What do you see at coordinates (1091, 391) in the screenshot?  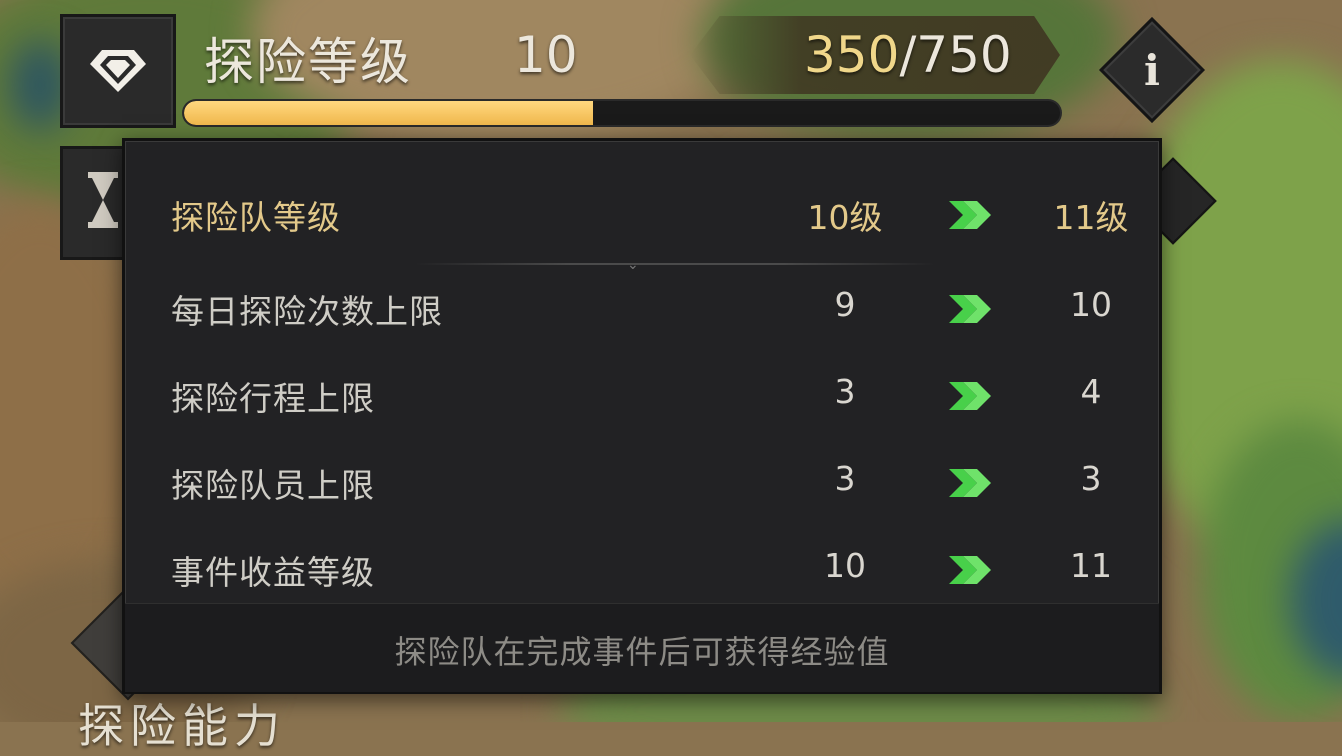 I see `row-next-value: 4` at bounding box center [1091, 391].